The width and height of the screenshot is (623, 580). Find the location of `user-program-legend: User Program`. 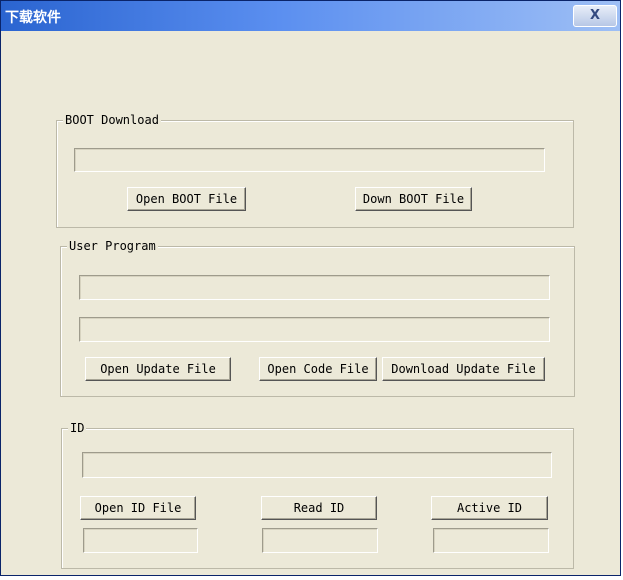

user-program-legend: User Program is located at coordinates (112, 246).